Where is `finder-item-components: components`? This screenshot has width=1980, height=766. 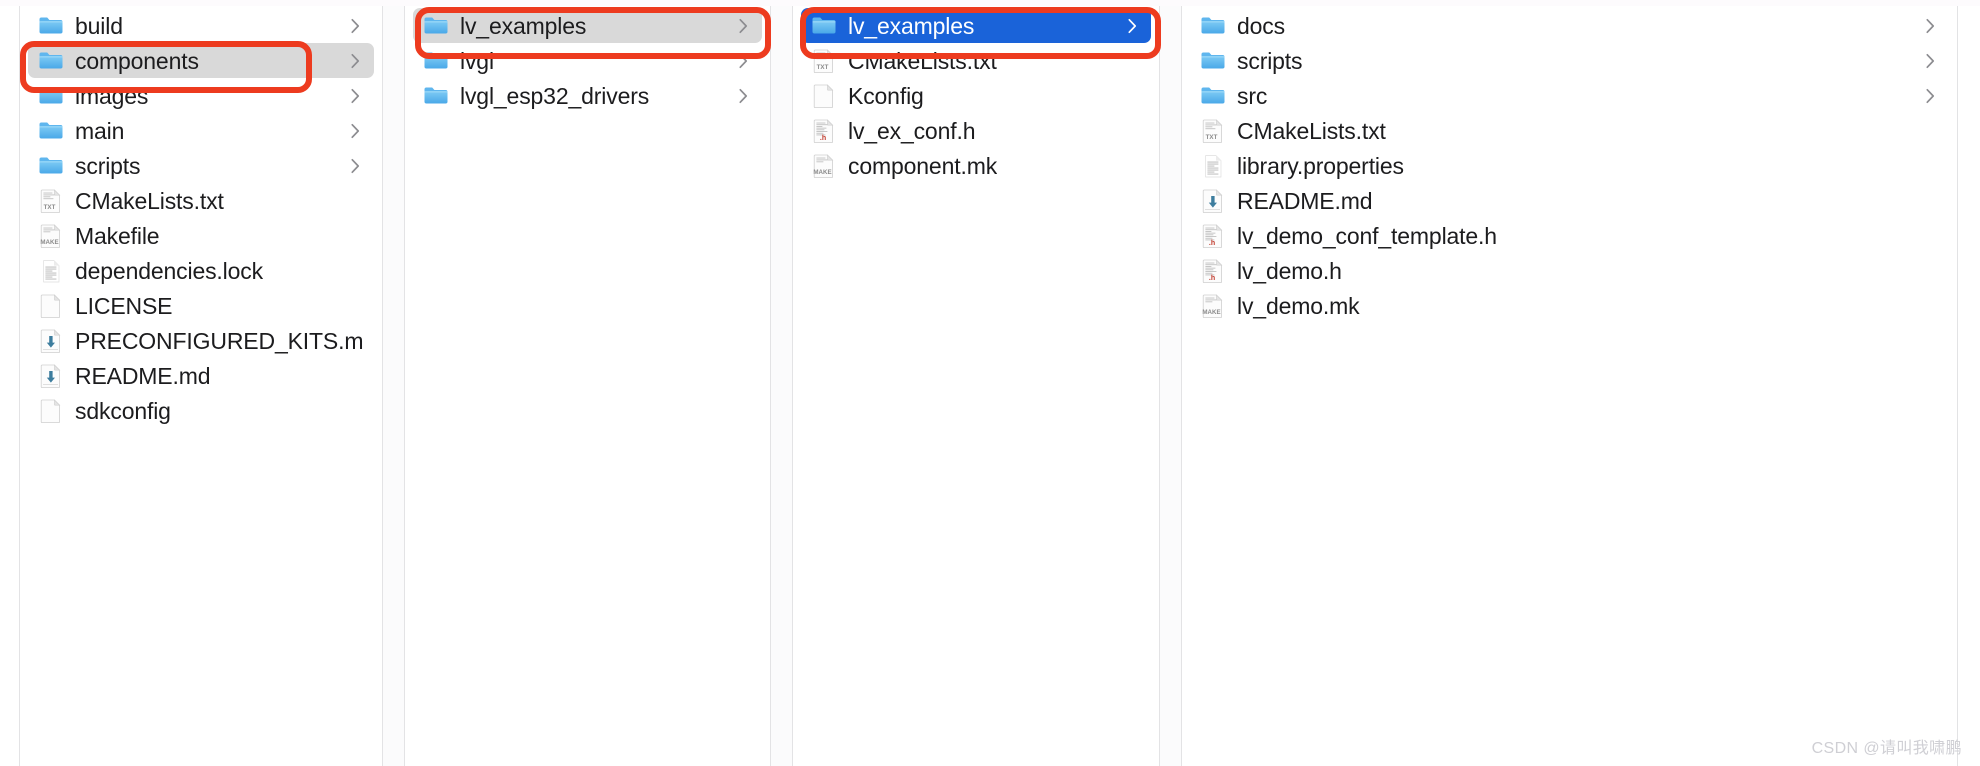 finder-item-components: components is located at coordinates (201, 60).